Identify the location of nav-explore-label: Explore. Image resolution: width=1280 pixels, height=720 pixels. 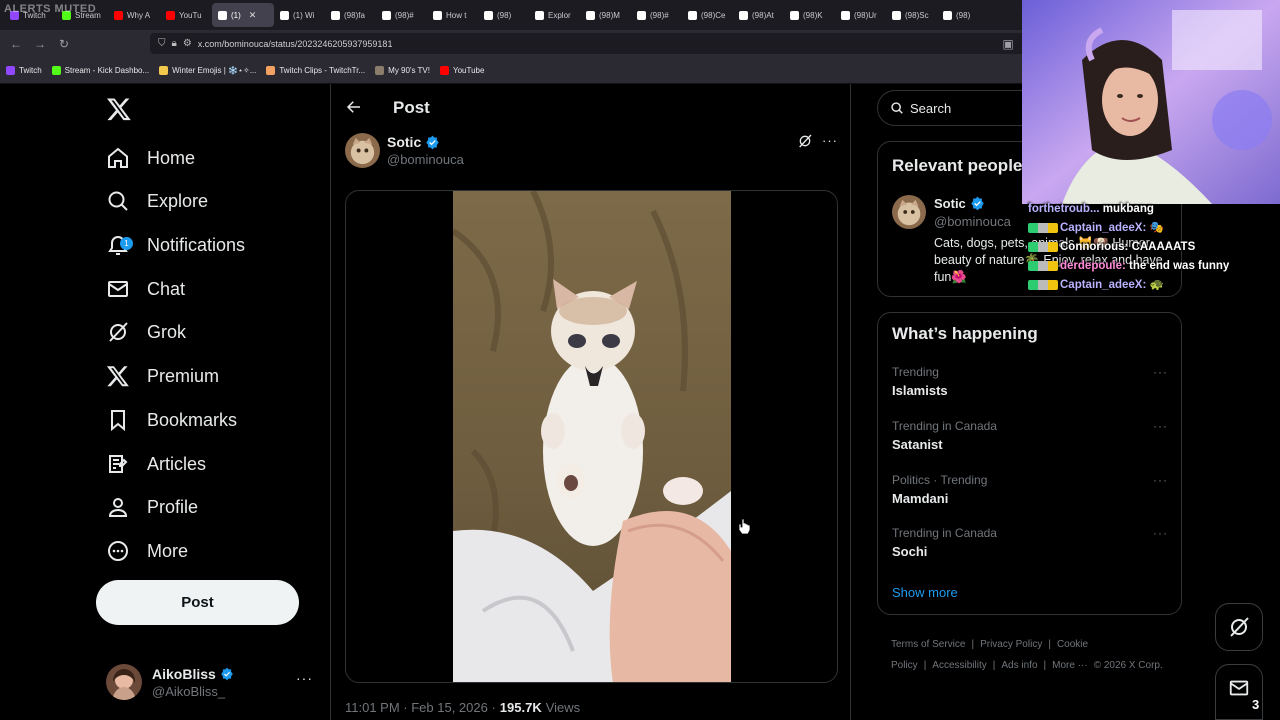
(178, 200).